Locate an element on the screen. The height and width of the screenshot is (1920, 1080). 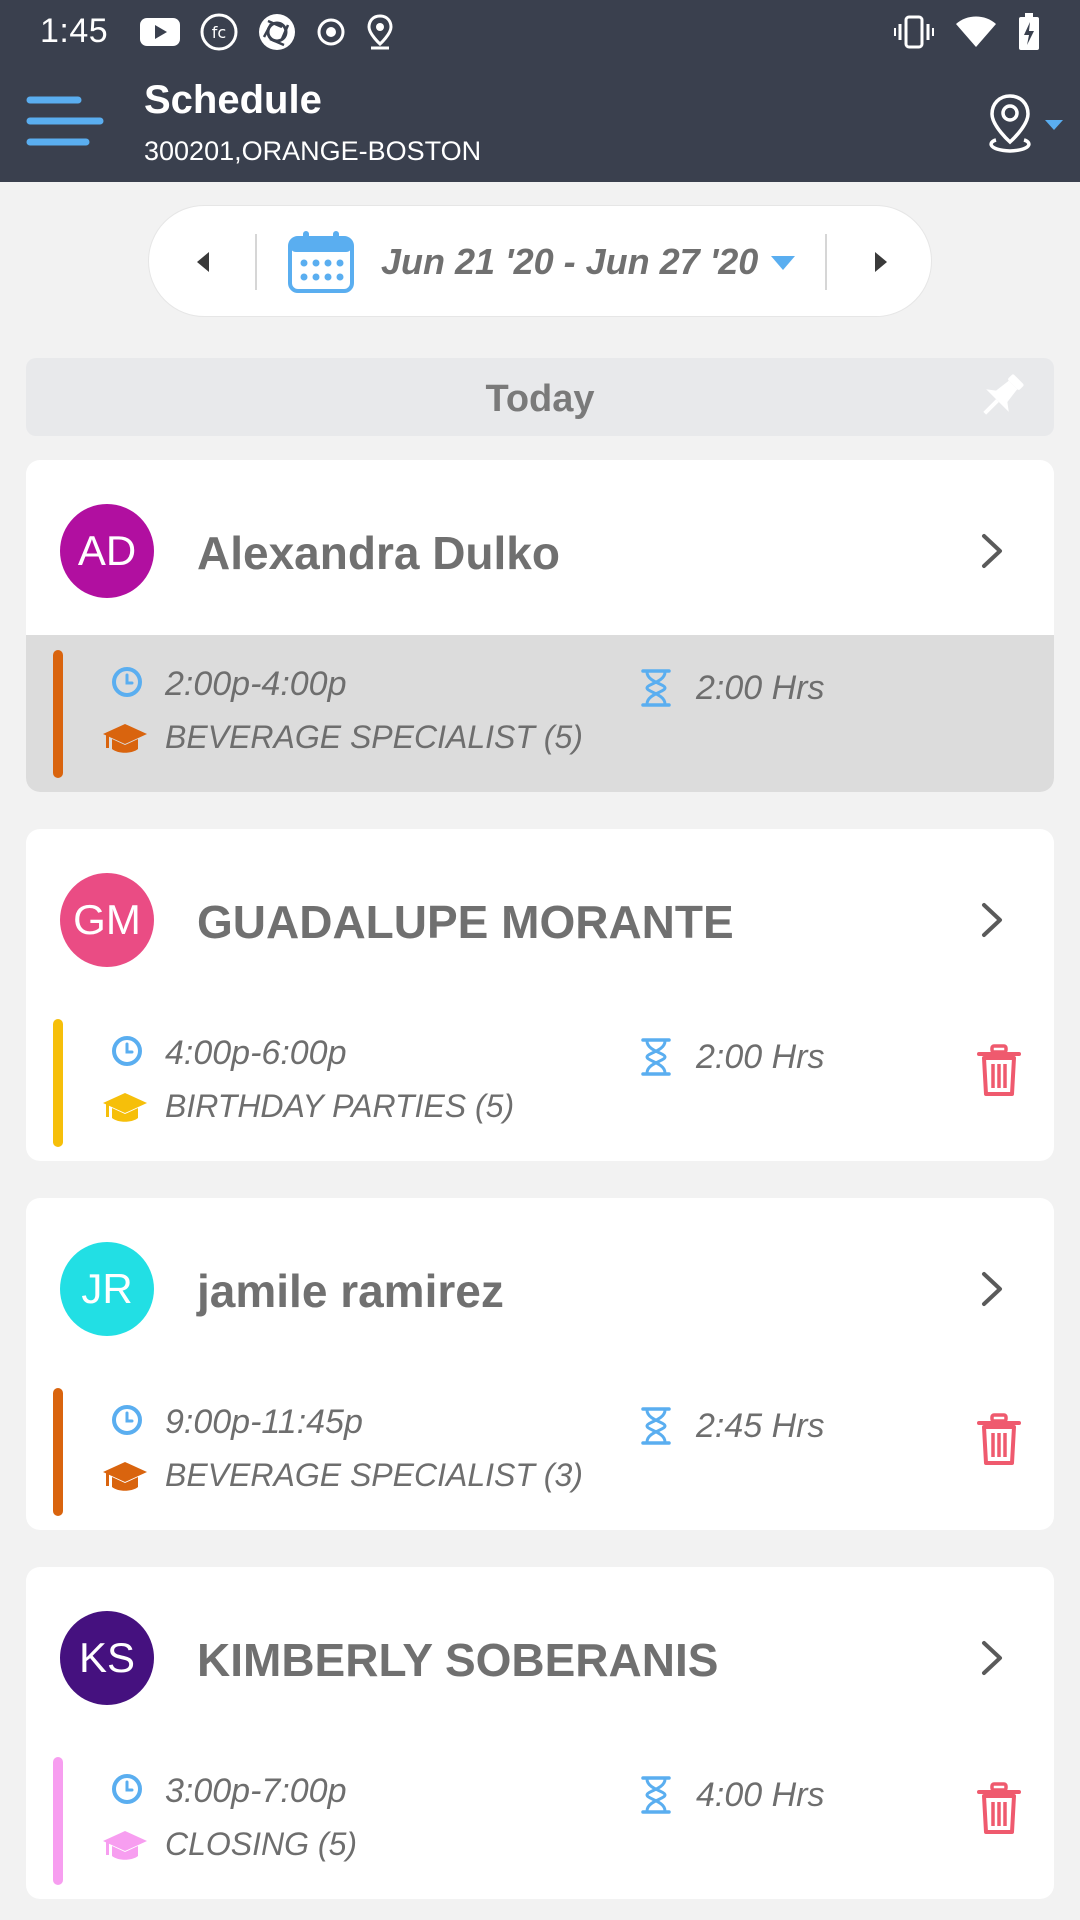
page-title: Schedule is located at coordinates (233, 100).